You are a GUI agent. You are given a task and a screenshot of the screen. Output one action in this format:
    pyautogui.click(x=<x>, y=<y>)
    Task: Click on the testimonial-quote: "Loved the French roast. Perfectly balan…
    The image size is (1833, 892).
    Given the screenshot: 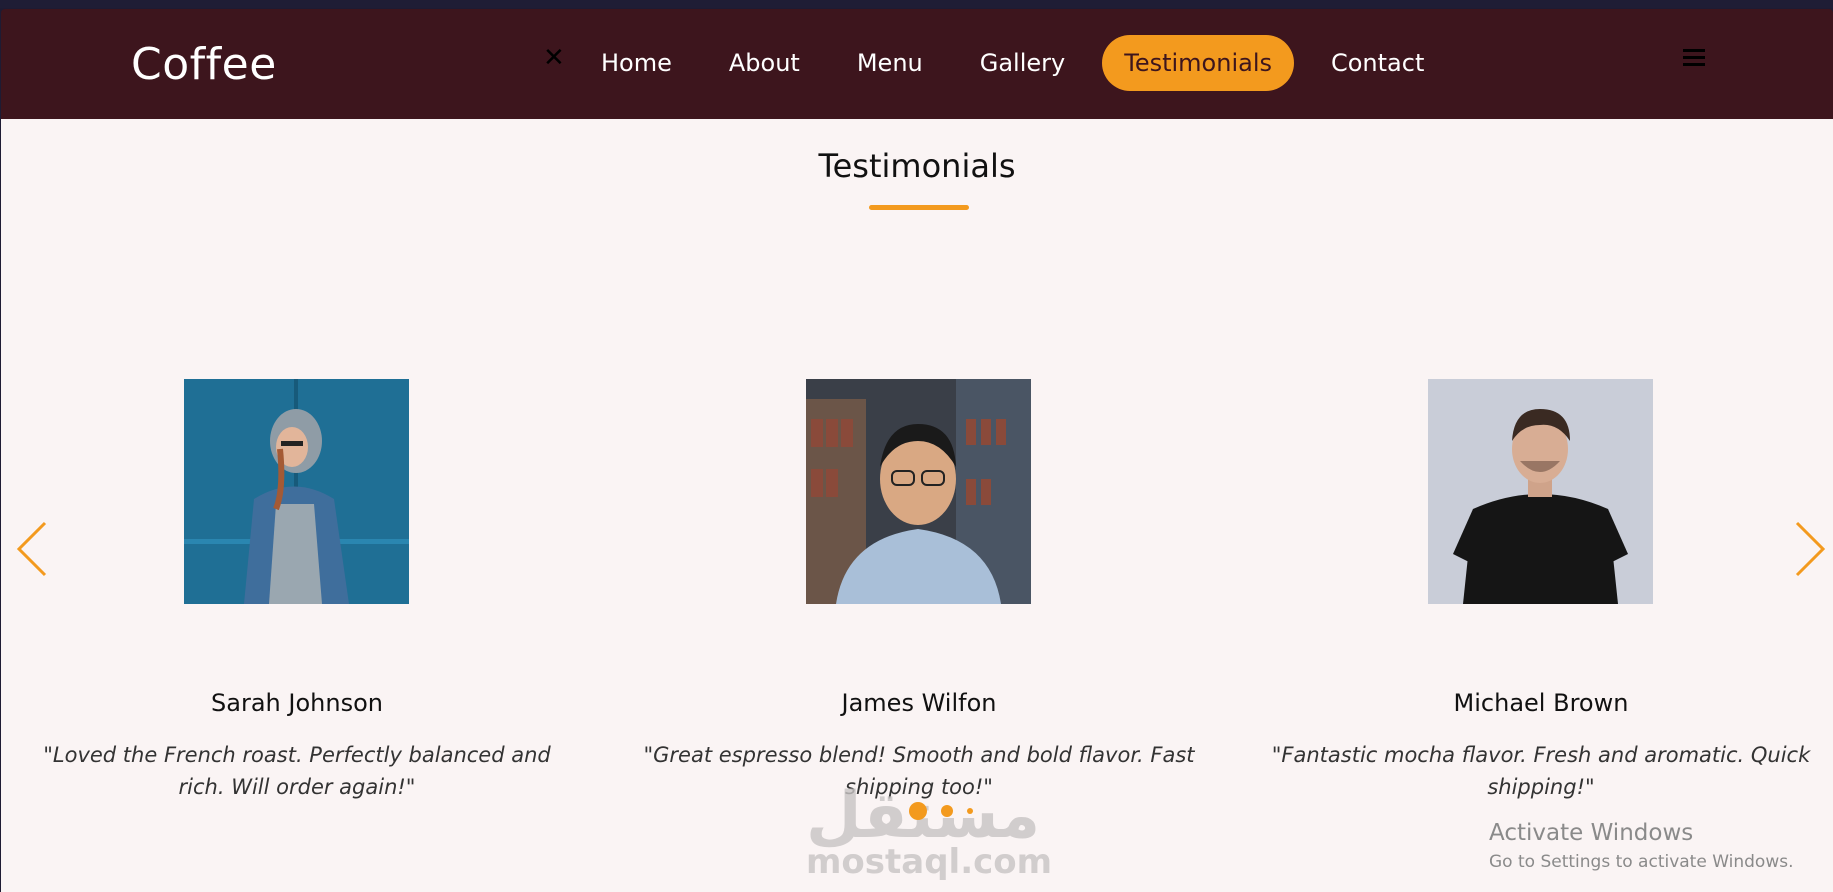 What is the action you would take?
    pyautogui.click(x=297, y=771)
    